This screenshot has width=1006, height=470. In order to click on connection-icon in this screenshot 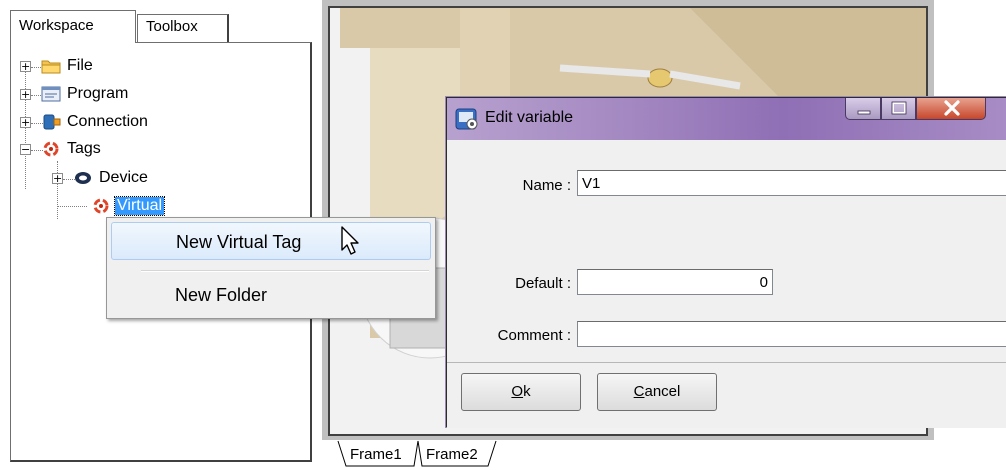, I will do `click(51, 122)`.